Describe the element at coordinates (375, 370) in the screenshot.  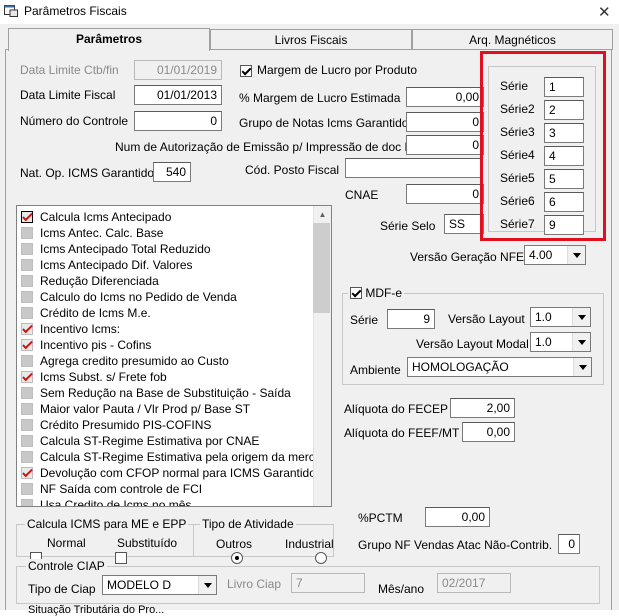
I see `ambiente-label: Ambiente` at that location.